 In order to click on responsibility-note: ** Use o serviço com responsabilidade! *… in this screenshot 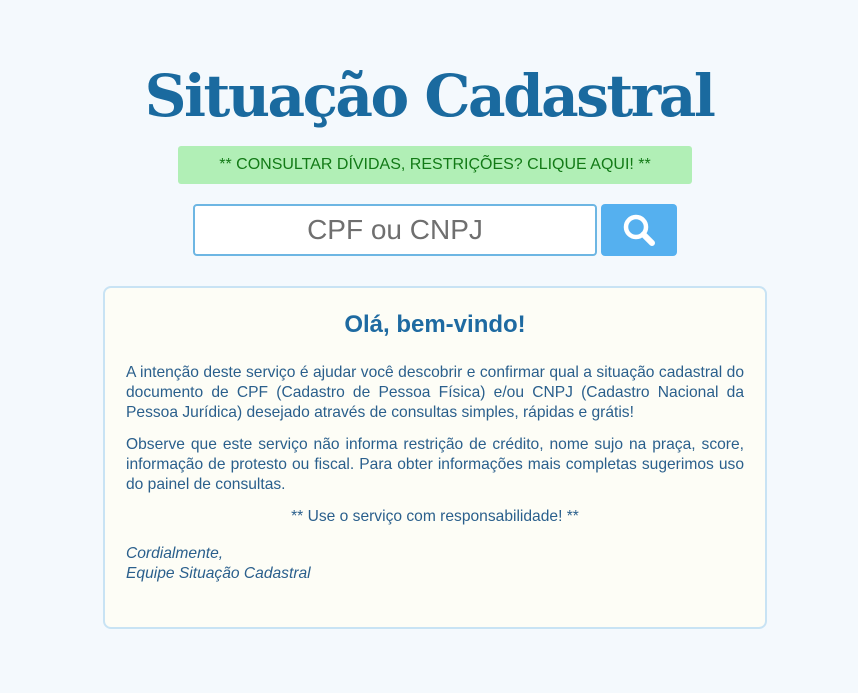, I will do `click(435, 516)`.